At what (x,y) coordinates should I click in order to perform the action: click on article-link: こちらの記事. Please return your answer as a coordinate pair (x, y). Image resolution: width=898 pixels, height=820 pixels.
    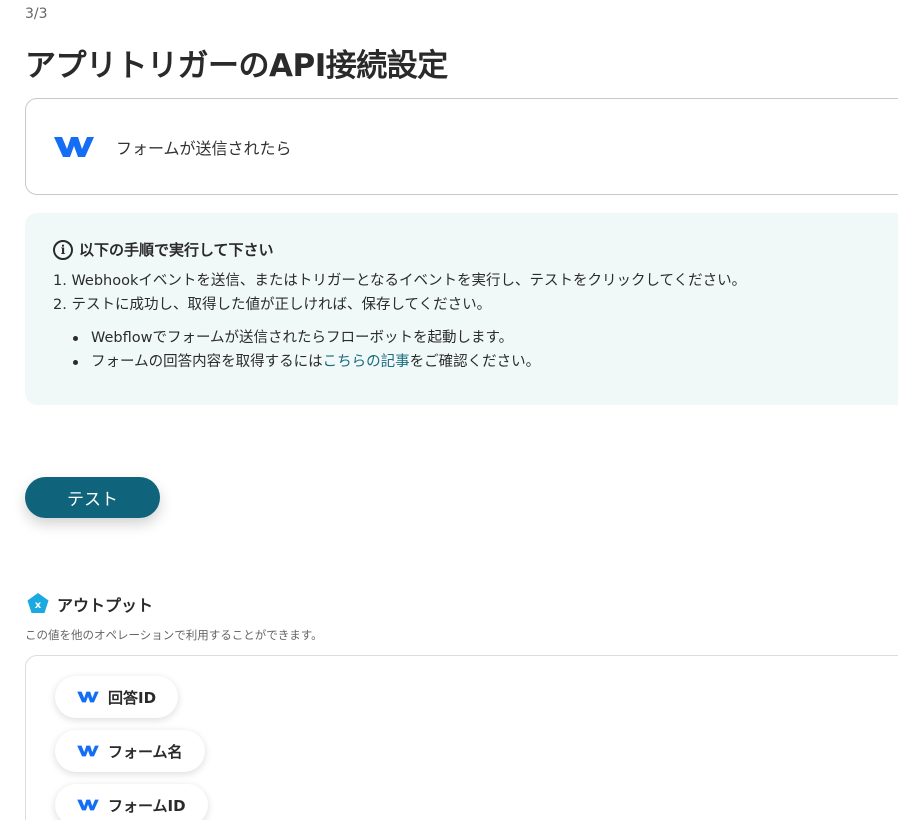
    Looking at the image, I should click on (366, 362).